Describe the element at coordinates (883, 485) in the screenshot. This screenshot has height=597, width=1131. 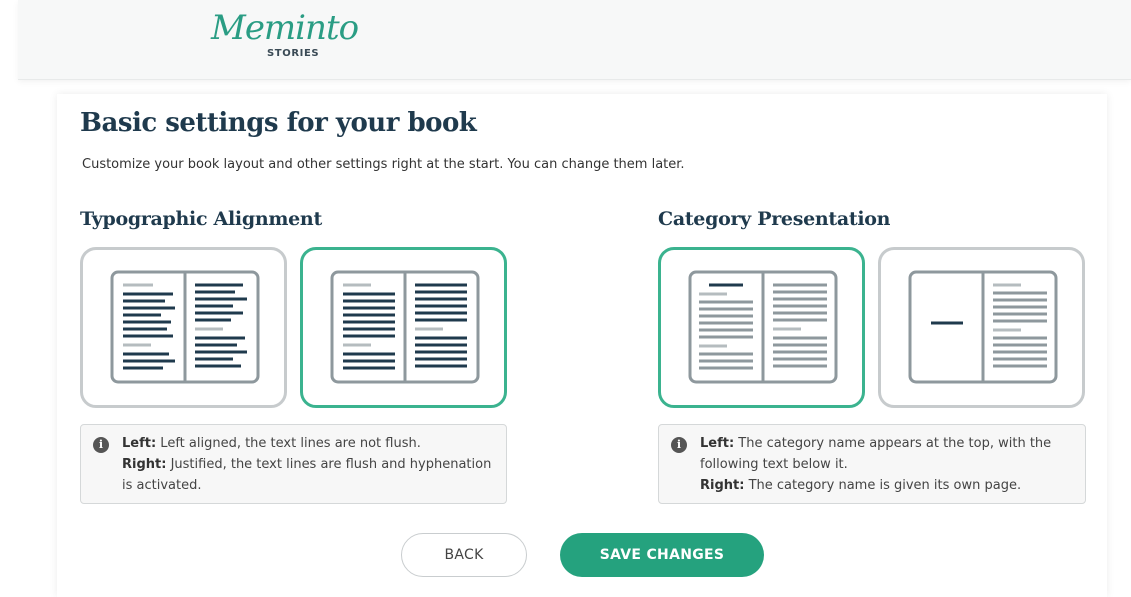
I see `info-right-text: The category name is given its own page.` at that location.